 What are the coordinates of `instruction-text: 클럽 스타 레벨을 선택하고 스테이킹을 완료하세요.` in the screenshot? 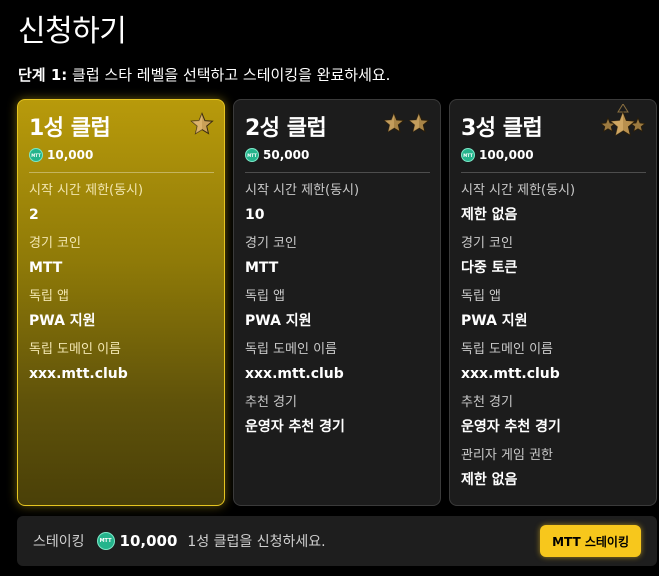 It's located at (229, 75).